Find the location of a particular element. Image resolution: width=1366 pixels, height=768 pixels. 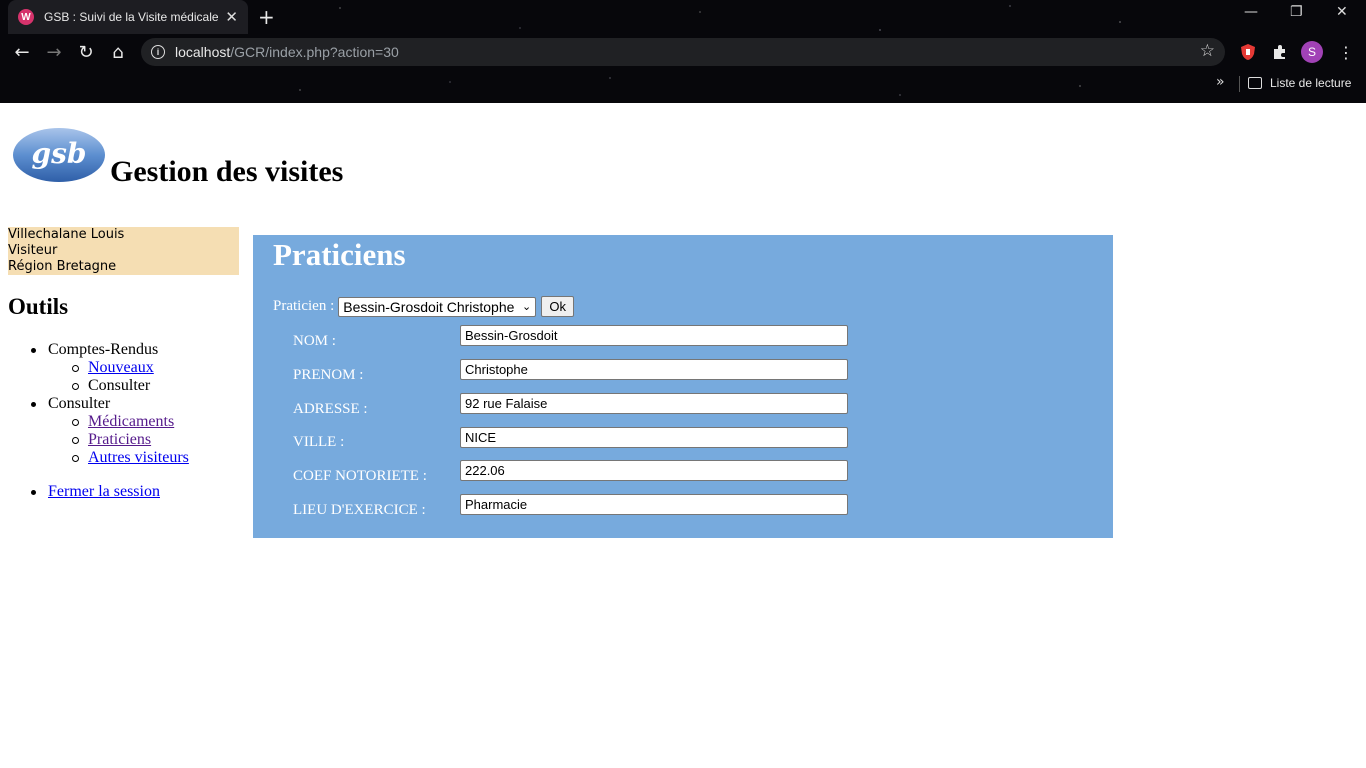

menu-item-consulter-cr: Consulter is located at coordinates (118, 386).